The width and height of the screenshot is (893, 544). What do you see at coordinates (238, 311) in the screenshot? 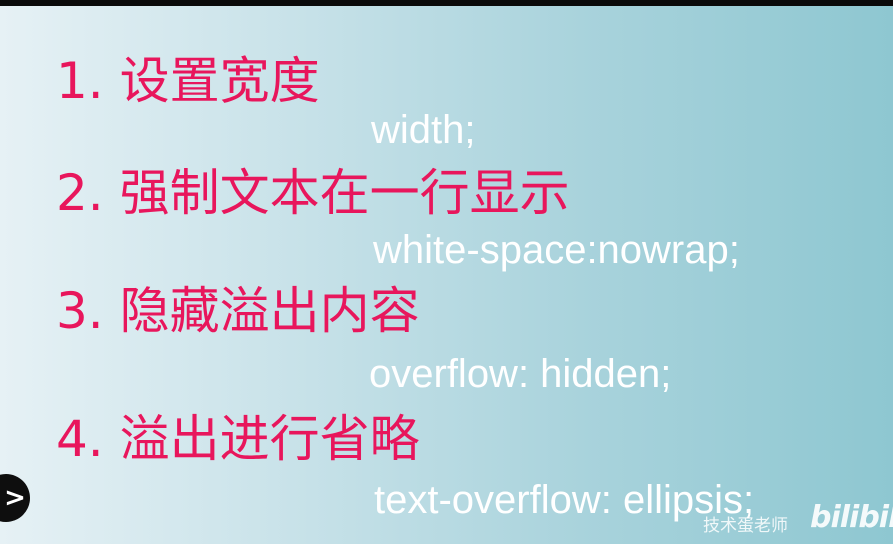
I see `step-3-heading: 3. 隐藏溢出内容` at bounding box center [238, 311].